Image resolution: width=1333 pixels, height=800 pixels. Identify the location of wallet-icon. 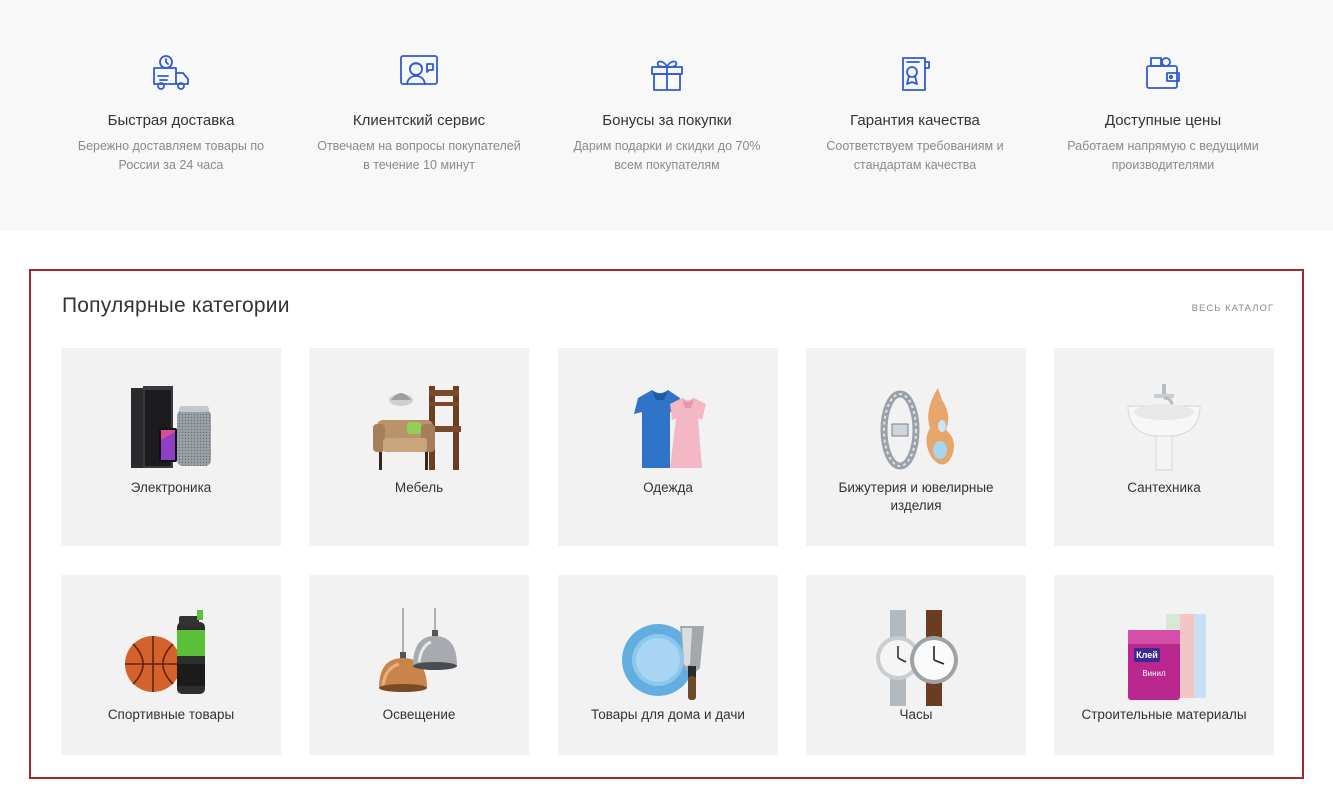
(1163, 73).